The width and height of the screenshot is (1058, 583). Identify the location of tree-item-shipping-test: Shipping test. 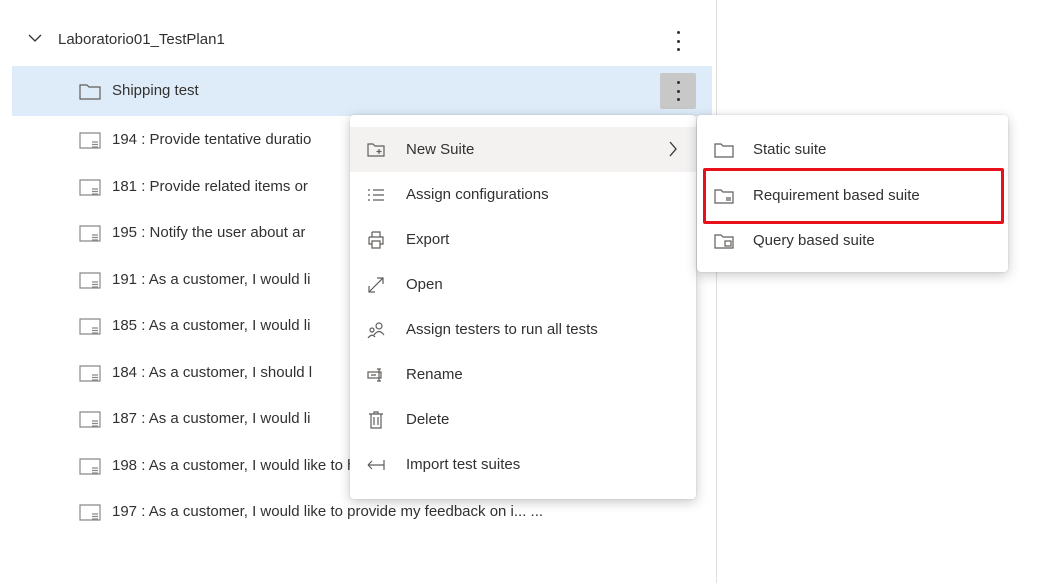
(362, 91).